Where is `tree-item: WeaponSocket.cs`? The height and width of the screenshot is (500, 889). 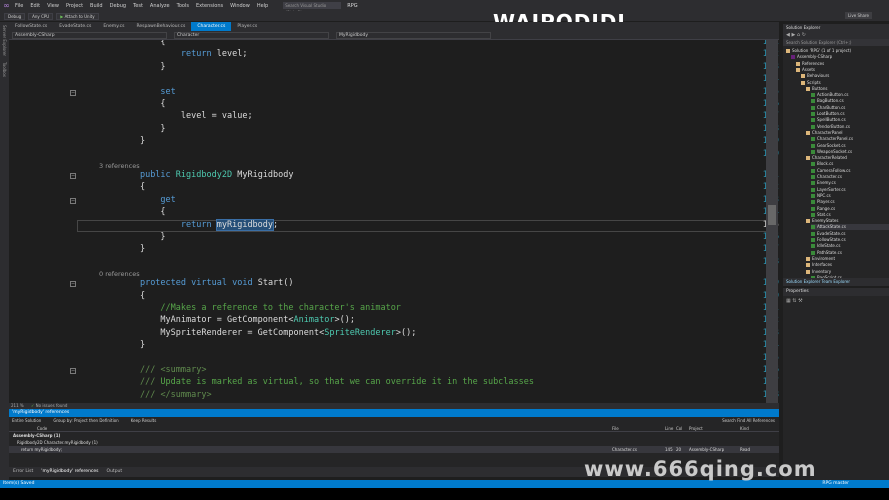
tree-item: WeaponSocket.cs is located at coordinates (850, 152).